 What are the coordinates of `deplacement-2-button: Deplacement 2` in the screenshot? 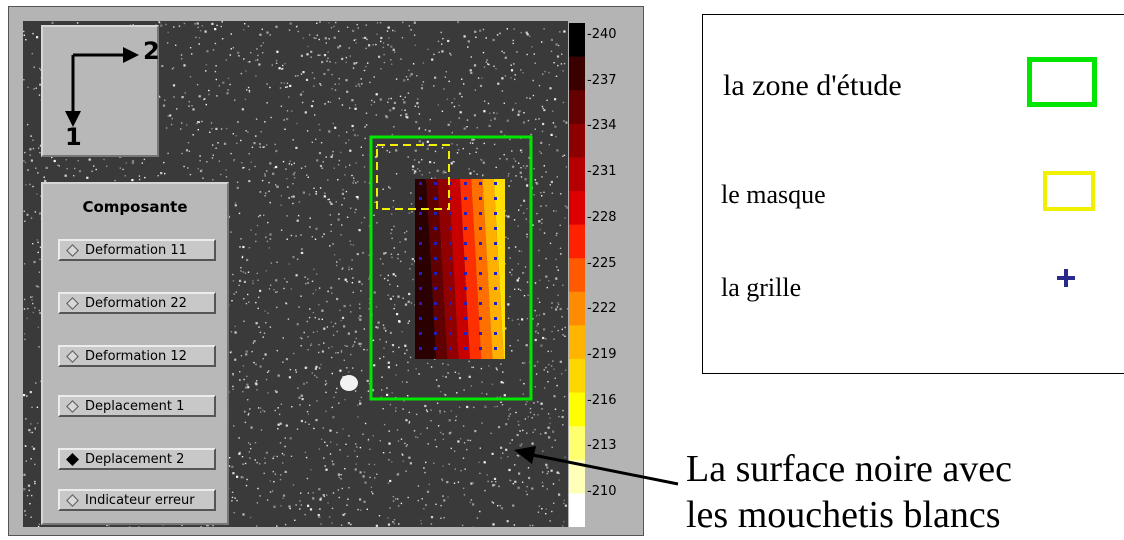 It's located at (137, 459).